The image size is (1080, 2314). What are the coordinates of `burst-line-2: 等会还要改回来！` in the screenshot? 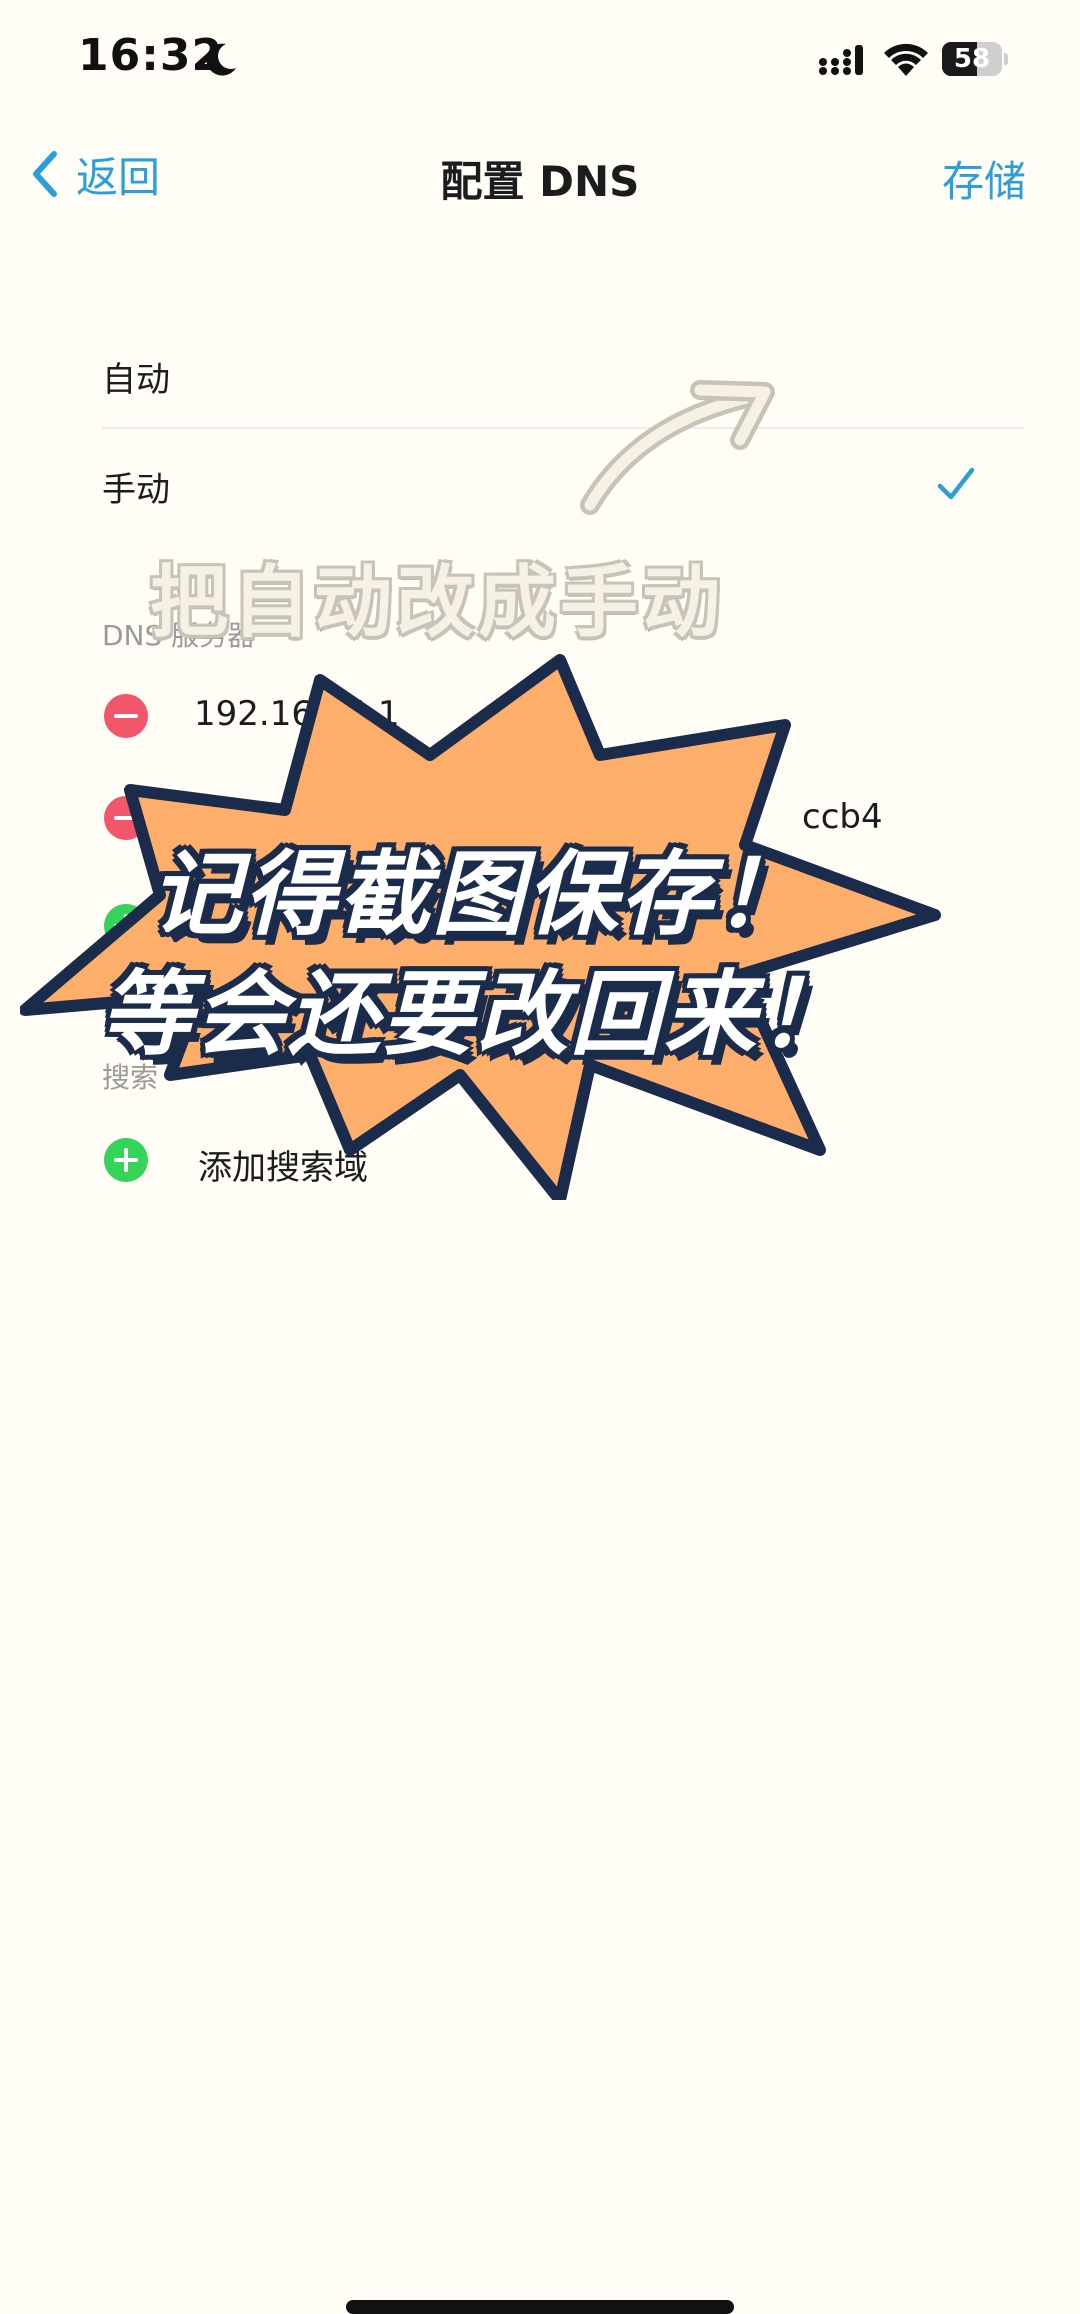 It's located at (476, 1014).